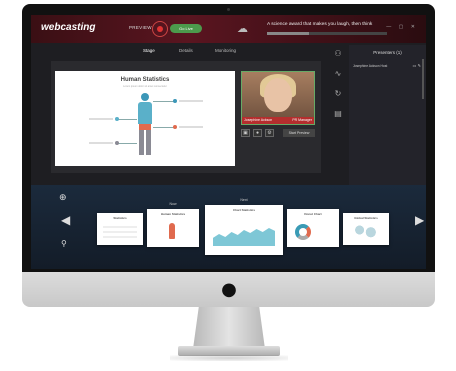 This screenshot has width=456, height=371. I want to click on settings-button: ⚙, so click(269, 133).